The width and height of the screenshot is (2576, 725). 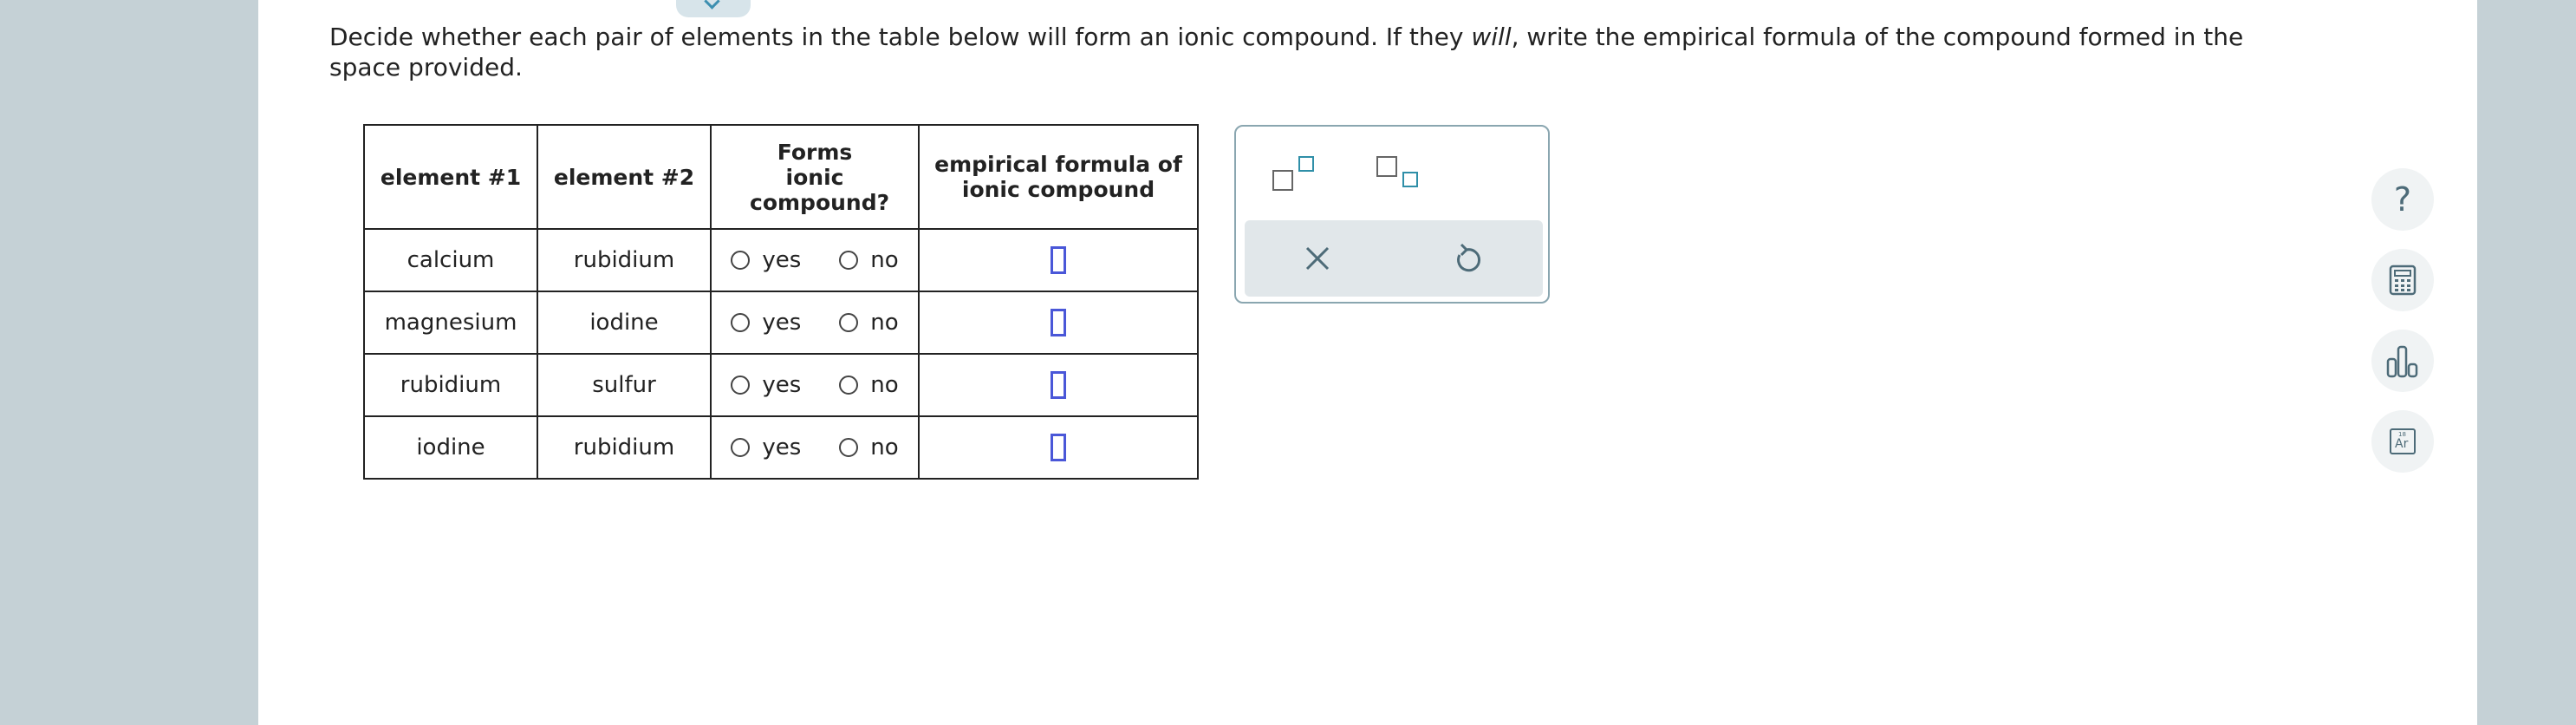 I want to click on calculator-button, so click(x=2402, y=280).